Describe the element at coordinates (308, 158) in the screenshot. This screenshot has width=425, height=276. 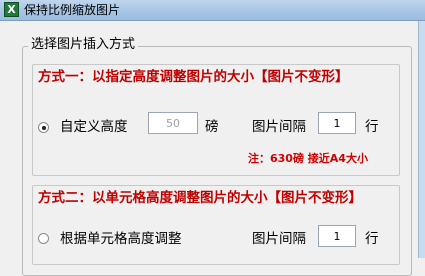
I see `a4-size-note: 注：630磅 接近A4大小` at that location.